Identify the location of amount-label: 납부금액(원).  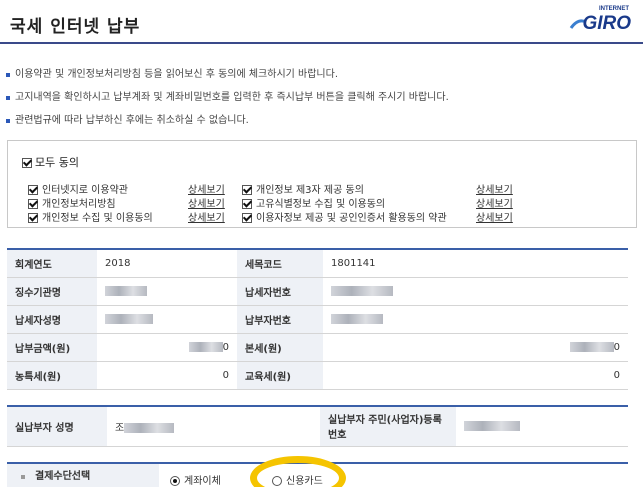
(52, 347).